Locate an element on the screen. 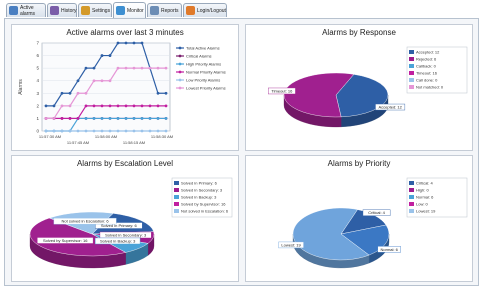  legend-label: Accepted: 12 is located at coordinates (428, 52).